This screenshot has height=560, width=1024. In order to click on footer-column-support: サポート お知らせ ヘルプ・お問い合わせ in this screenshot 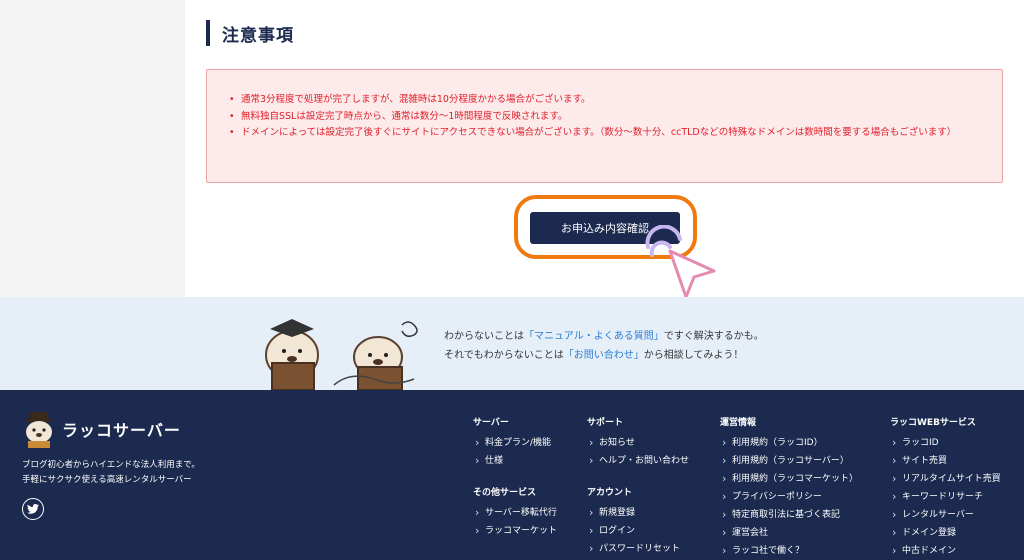, I will do `click(638, 442)`.